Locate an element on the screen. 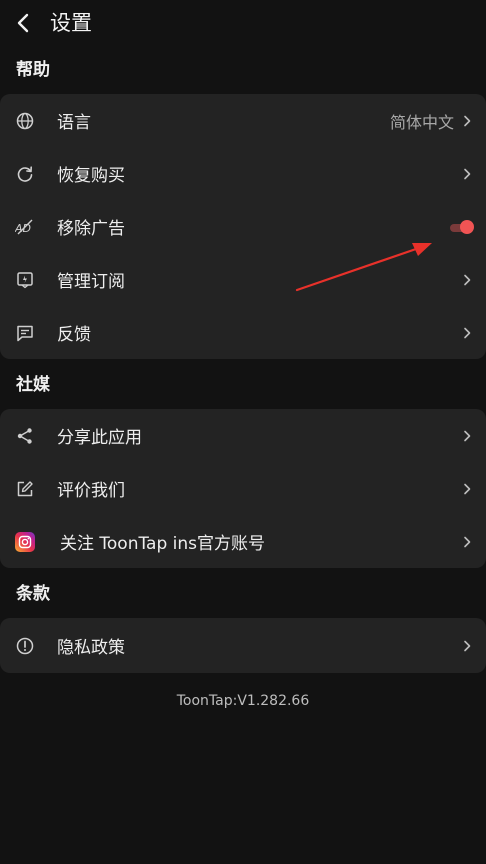 The width and height of the screenshot is (486, 864). row-label: 移除广告 is located at coordinates (91, 229).